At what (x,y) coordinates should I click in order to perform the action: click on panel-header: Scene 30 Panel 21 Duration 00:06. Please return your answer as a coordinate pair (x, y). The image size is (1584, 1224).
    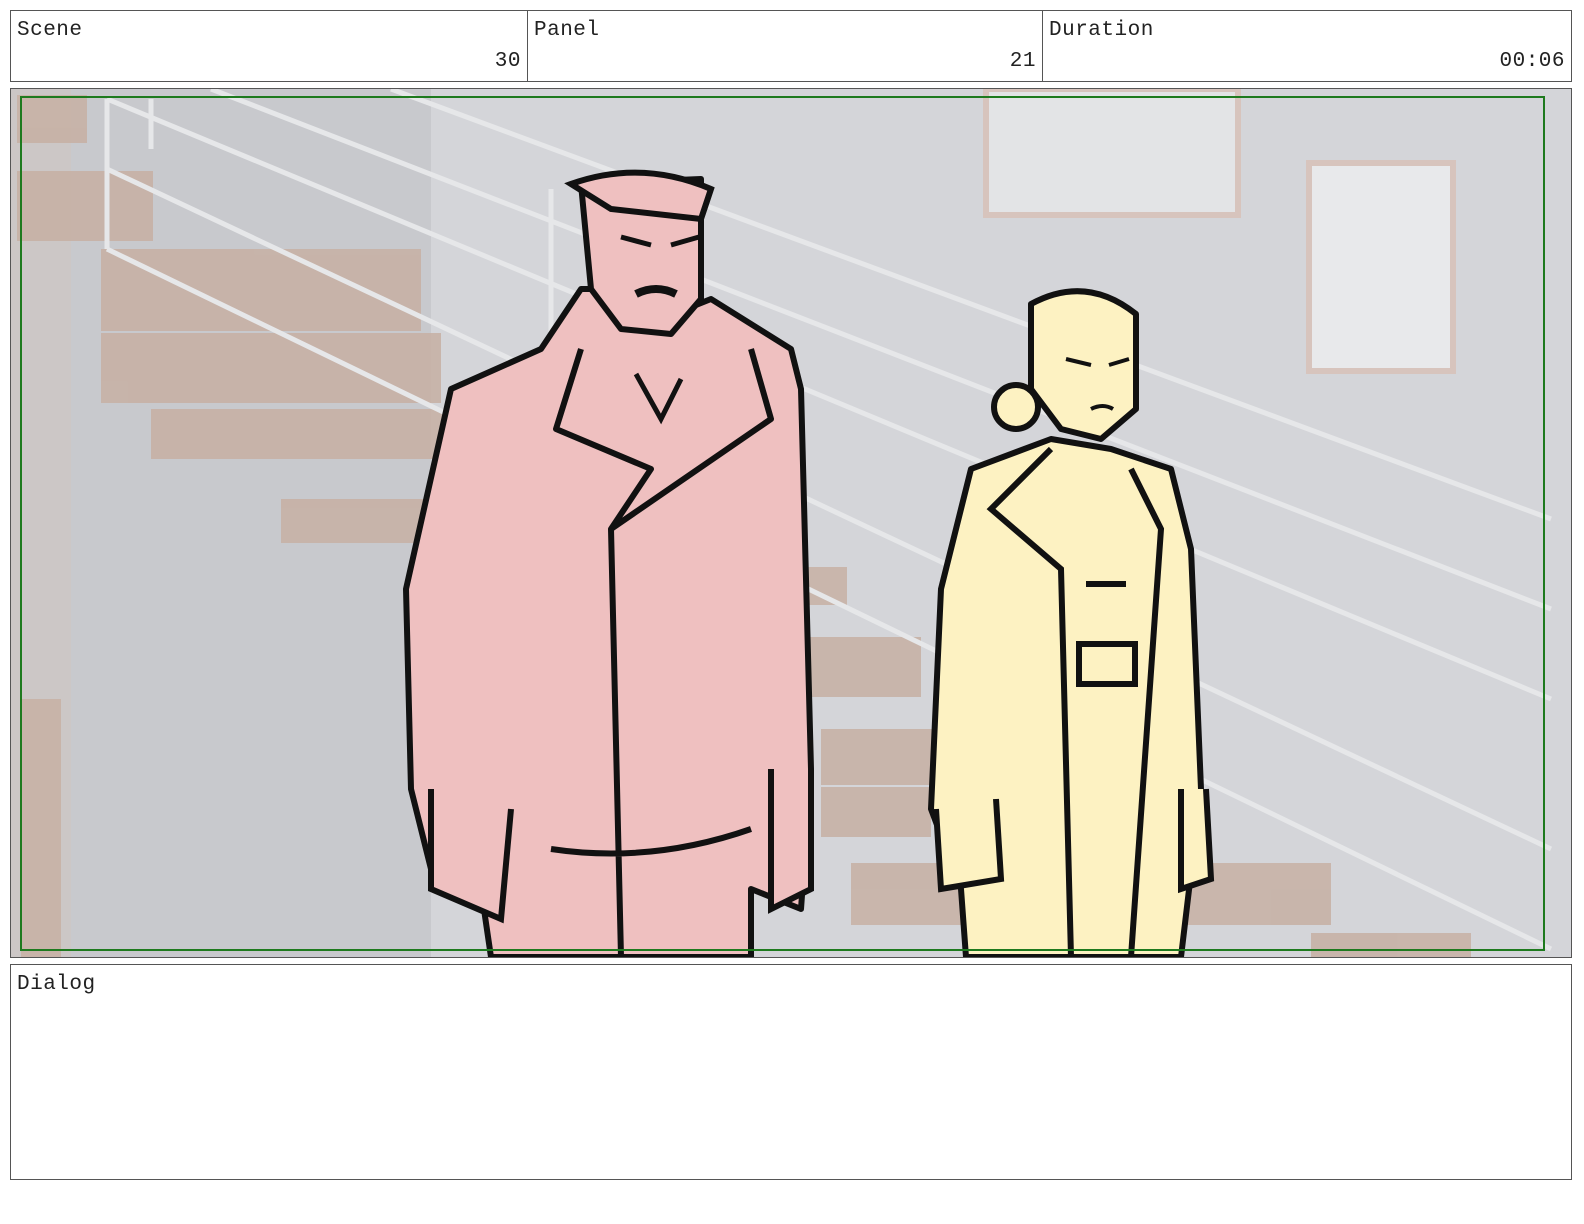
    Looking at the image, I should click on (791, 46).